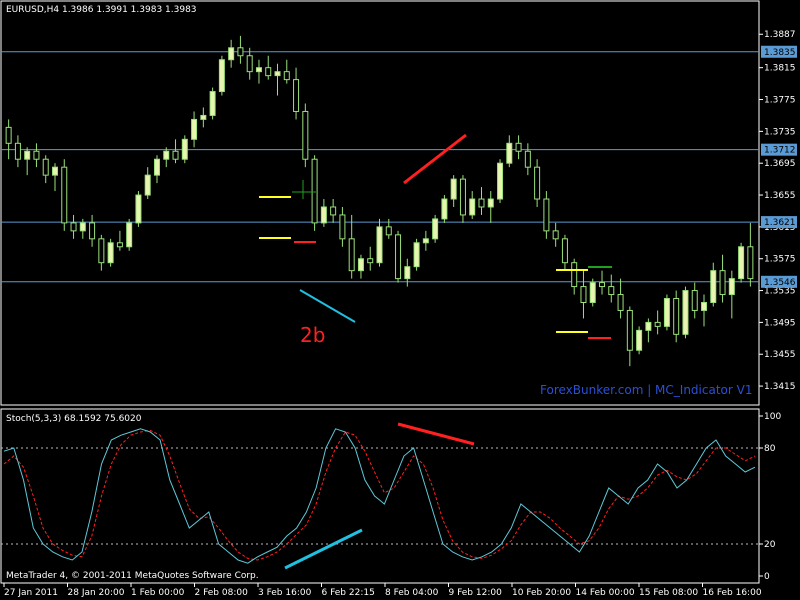 Image resolution: width=800 pixels, height=600 pixels. Describe the element at coordinates (780, 292) in the screenshot. I see `price-tick-label: 1.3535` at that location.